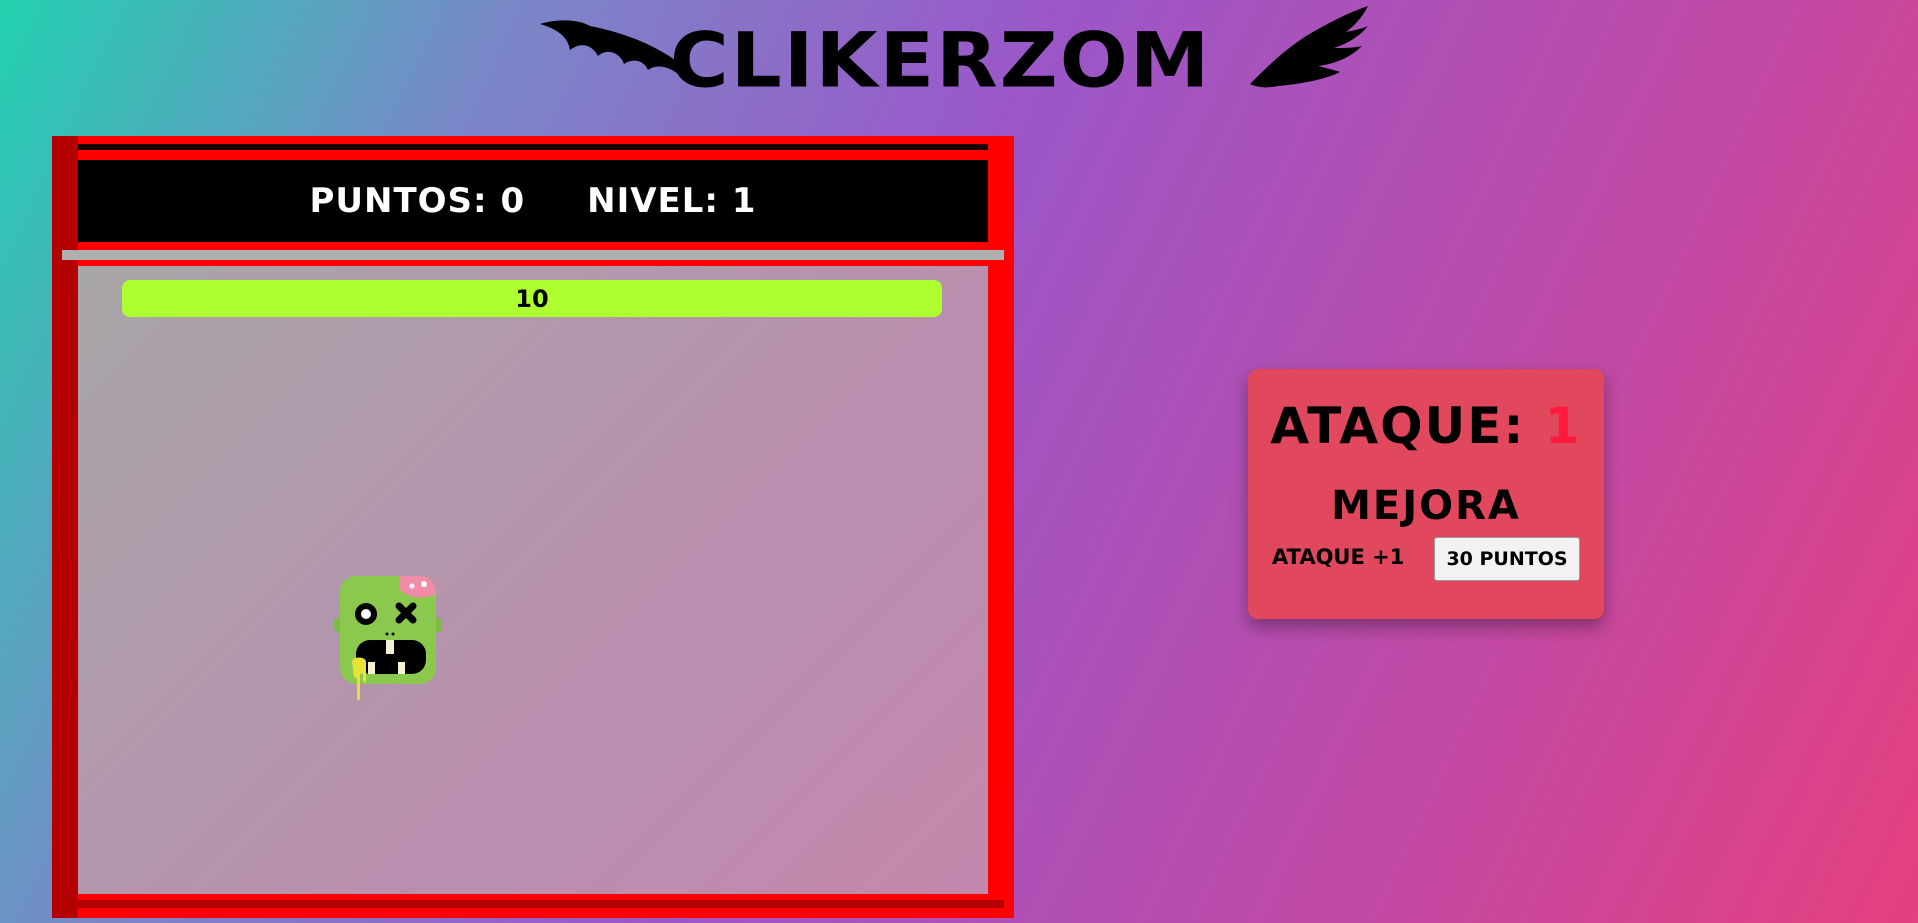  I want to click on attack-stat: ATAQUE: 1, so click(1426, 426).